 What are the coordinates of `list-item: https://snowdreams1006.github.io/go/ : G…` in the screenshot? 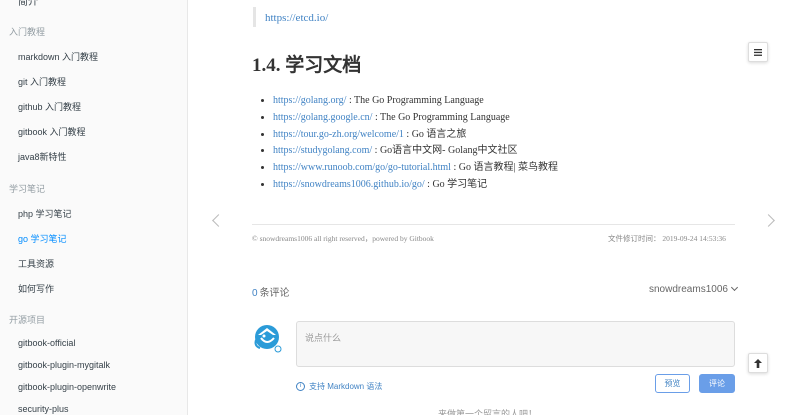 It's located at (415, 185).